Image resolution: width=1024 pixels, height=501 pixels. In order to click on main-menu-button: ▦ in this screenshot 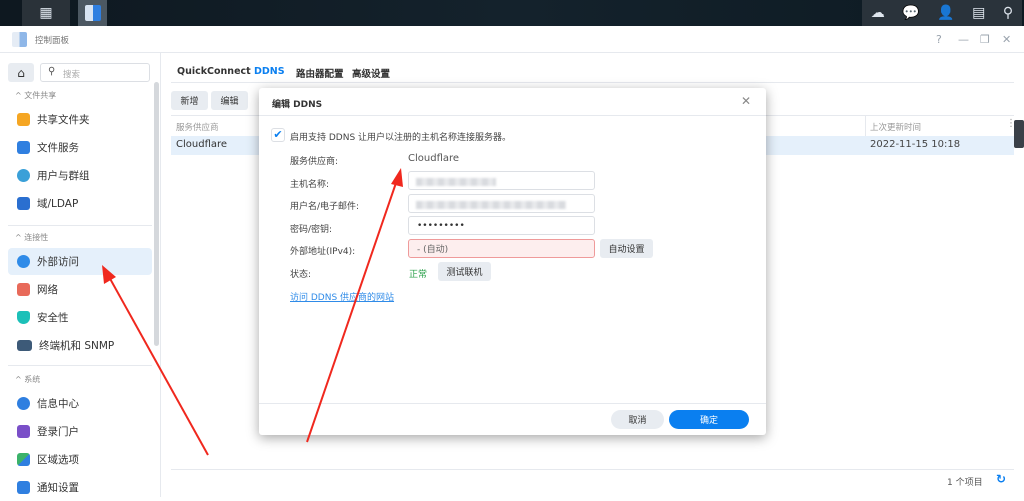, I will do `click(46, 13)`.